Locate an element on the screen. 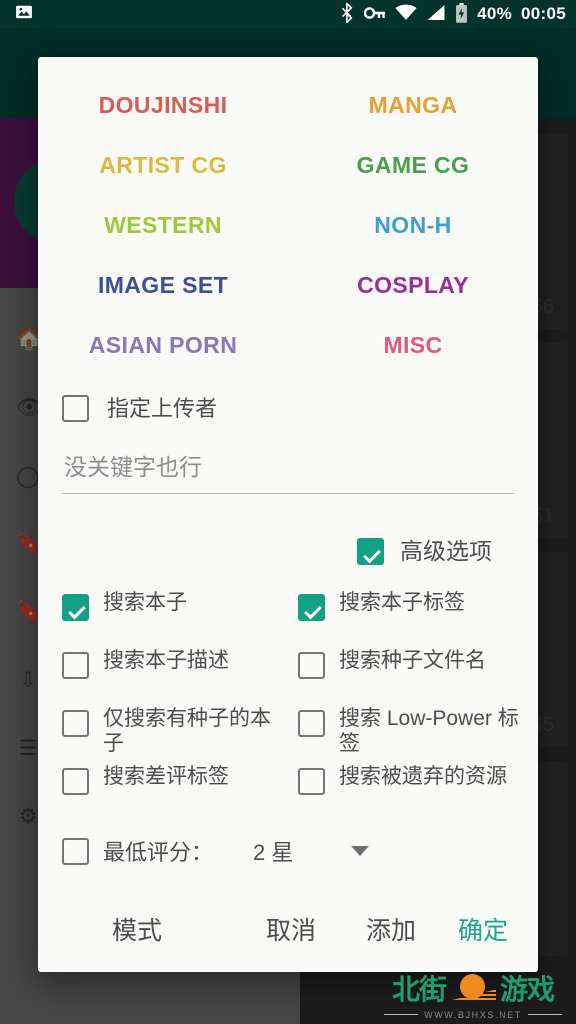 The height and width of the screenshot is (1024, 576). option-search-gallery-tags: 搜索本子标签 is located at coordinates (416, 620).